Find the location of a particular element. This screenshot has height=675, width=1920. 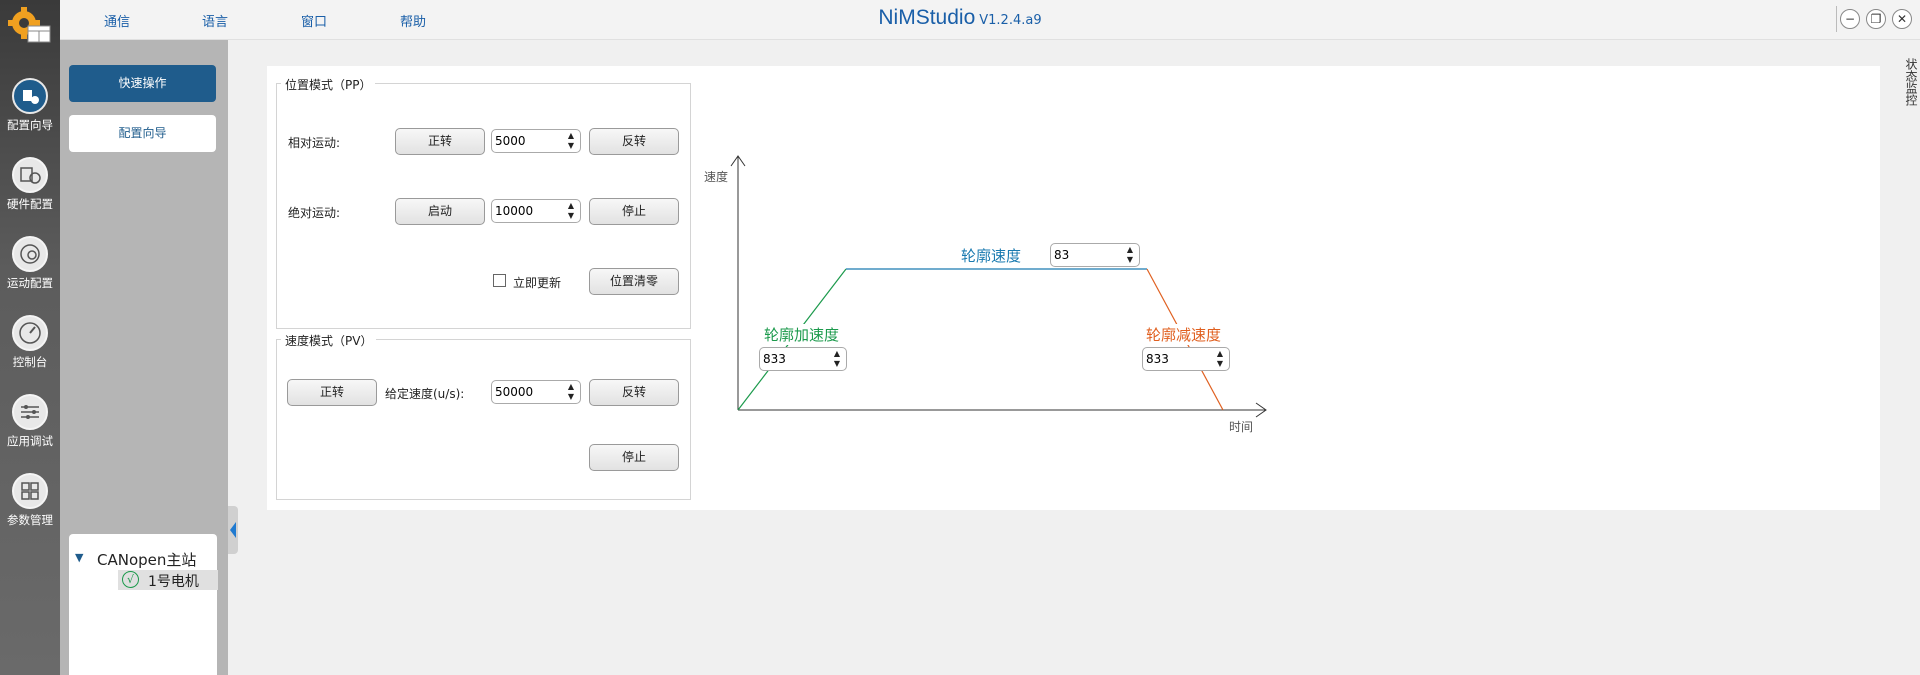

gauge-icon is located at coordinates (30, 333).